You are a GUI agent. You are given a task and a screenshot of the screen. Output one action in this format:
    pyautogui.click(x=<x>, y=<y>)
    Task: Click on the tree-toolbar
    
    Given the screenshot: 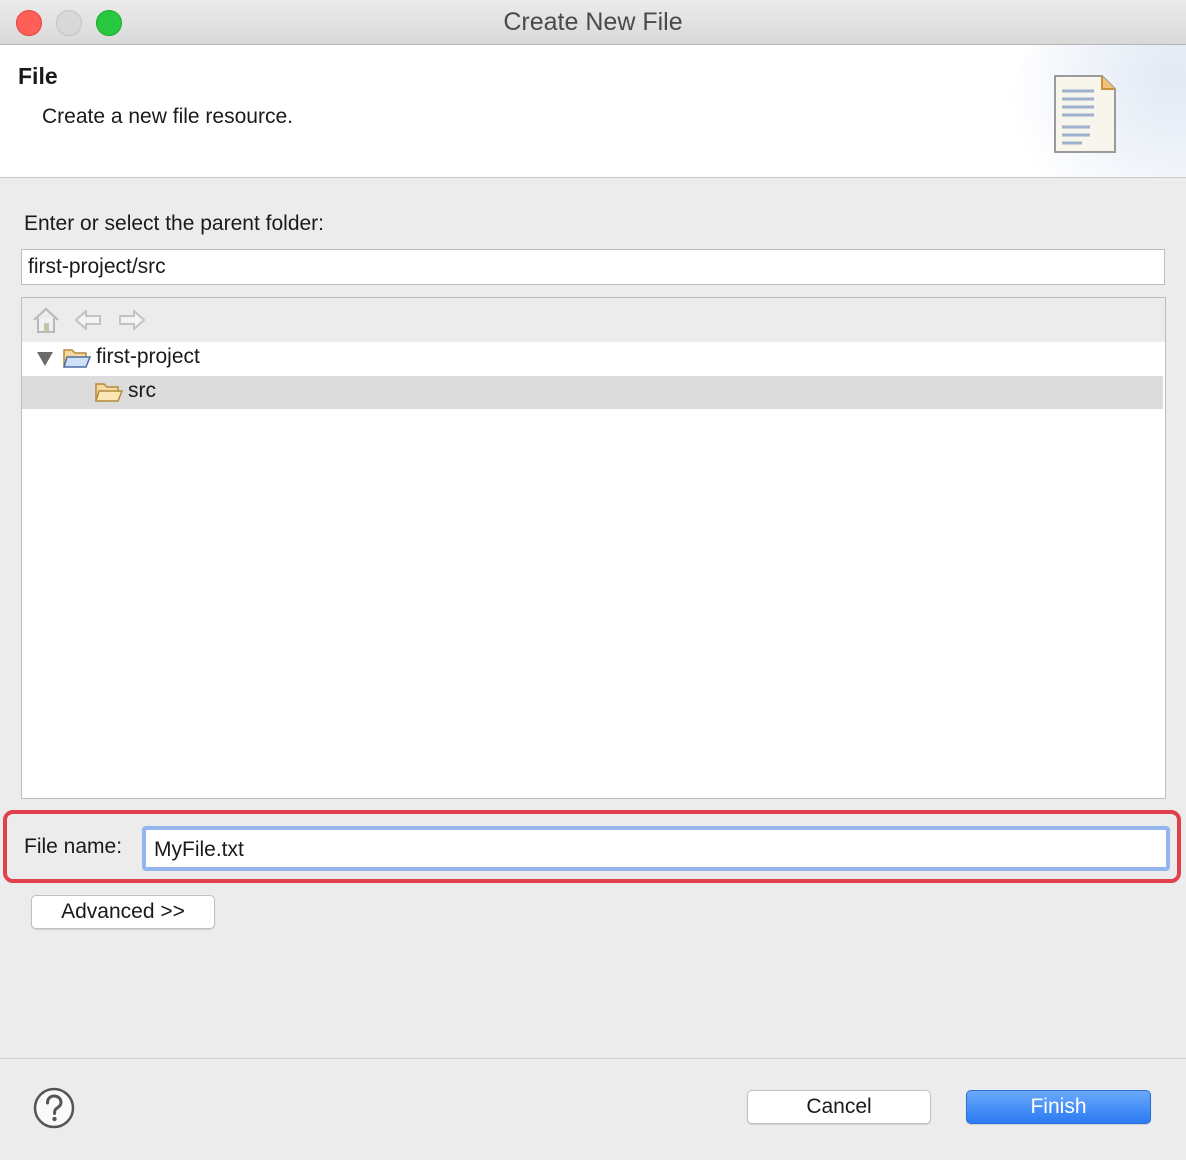 What is the action you would take?
    pyautogui.click(x=593, y=320)
    